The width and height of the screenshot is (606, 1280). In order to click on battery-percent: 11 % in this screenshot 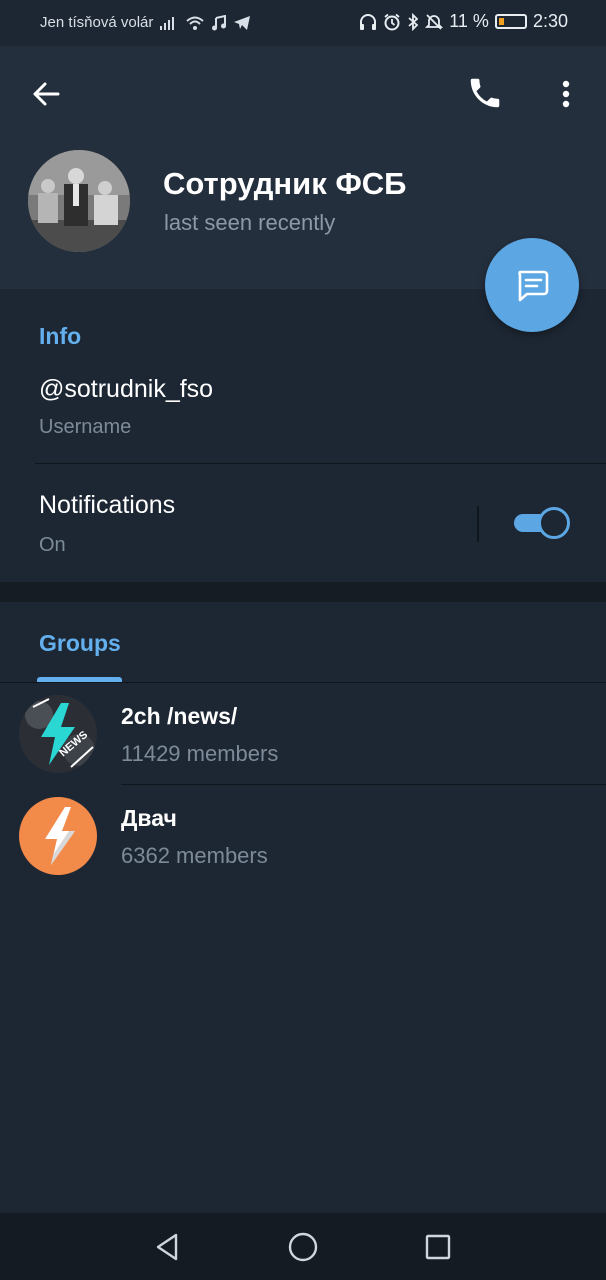, I will do `click(469, 21)`.